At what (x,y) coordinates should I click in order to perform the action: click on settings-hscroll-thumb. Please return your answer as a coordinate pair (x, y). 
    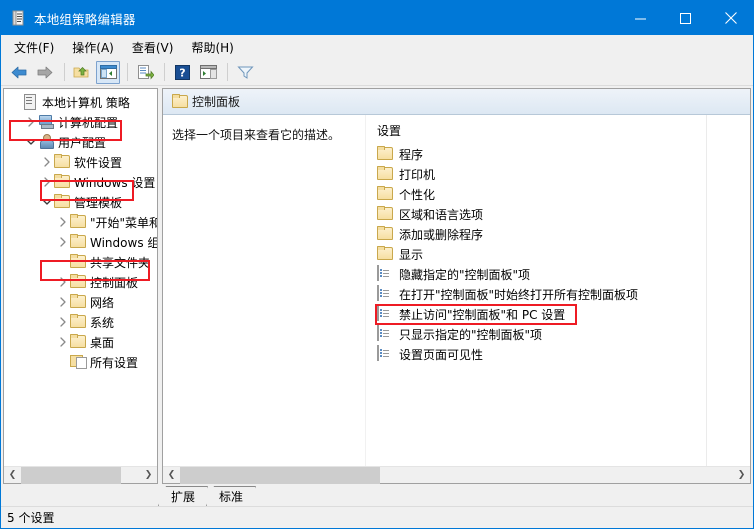
    Looking at the image, I should click on (280, 475).